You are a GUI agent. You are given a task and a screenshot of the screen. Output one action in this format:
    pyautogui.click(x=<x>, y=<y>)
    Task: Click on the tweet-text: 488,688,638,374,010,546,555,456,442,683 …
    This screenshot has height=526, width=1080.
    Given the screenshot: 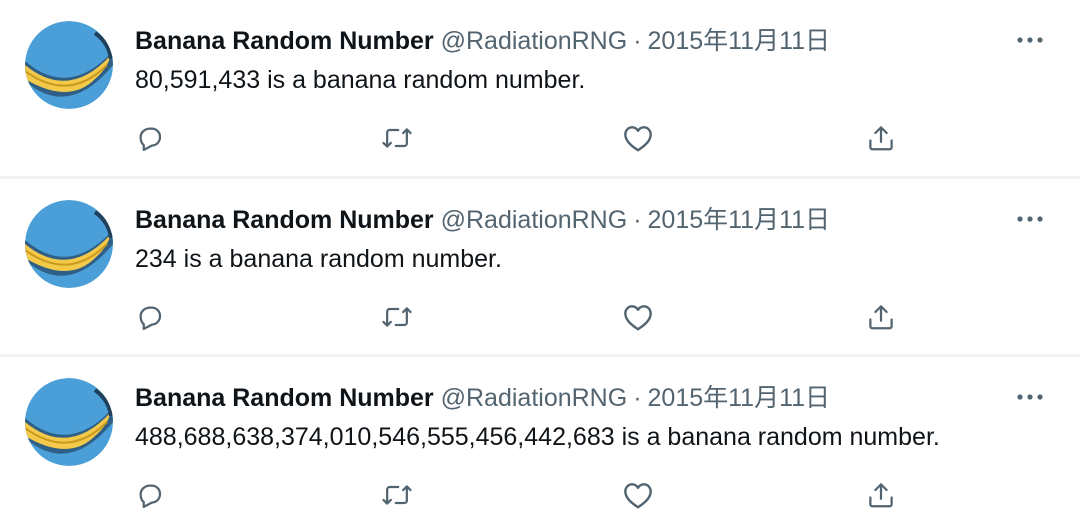 What is the action you would take?
    pyautogui.click(x=537, y=437)
    